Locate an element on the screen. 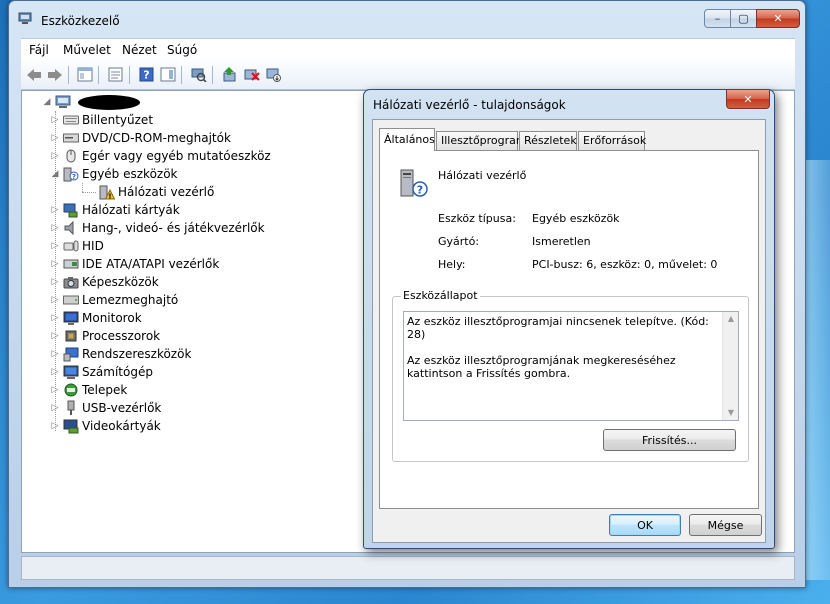 Image resolution: width=830 pixels, height=604 pixels. usb-icon is located at coordinates (71, 408).